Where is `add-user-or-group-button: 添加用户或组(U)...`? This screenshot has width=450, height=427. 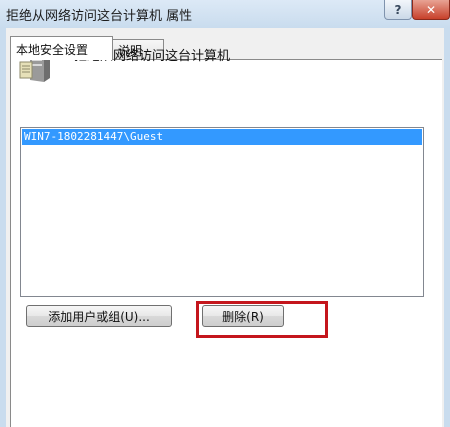 add-user-or-group-button: 添加用户或组(U)... is located at coordinates (99, 316).